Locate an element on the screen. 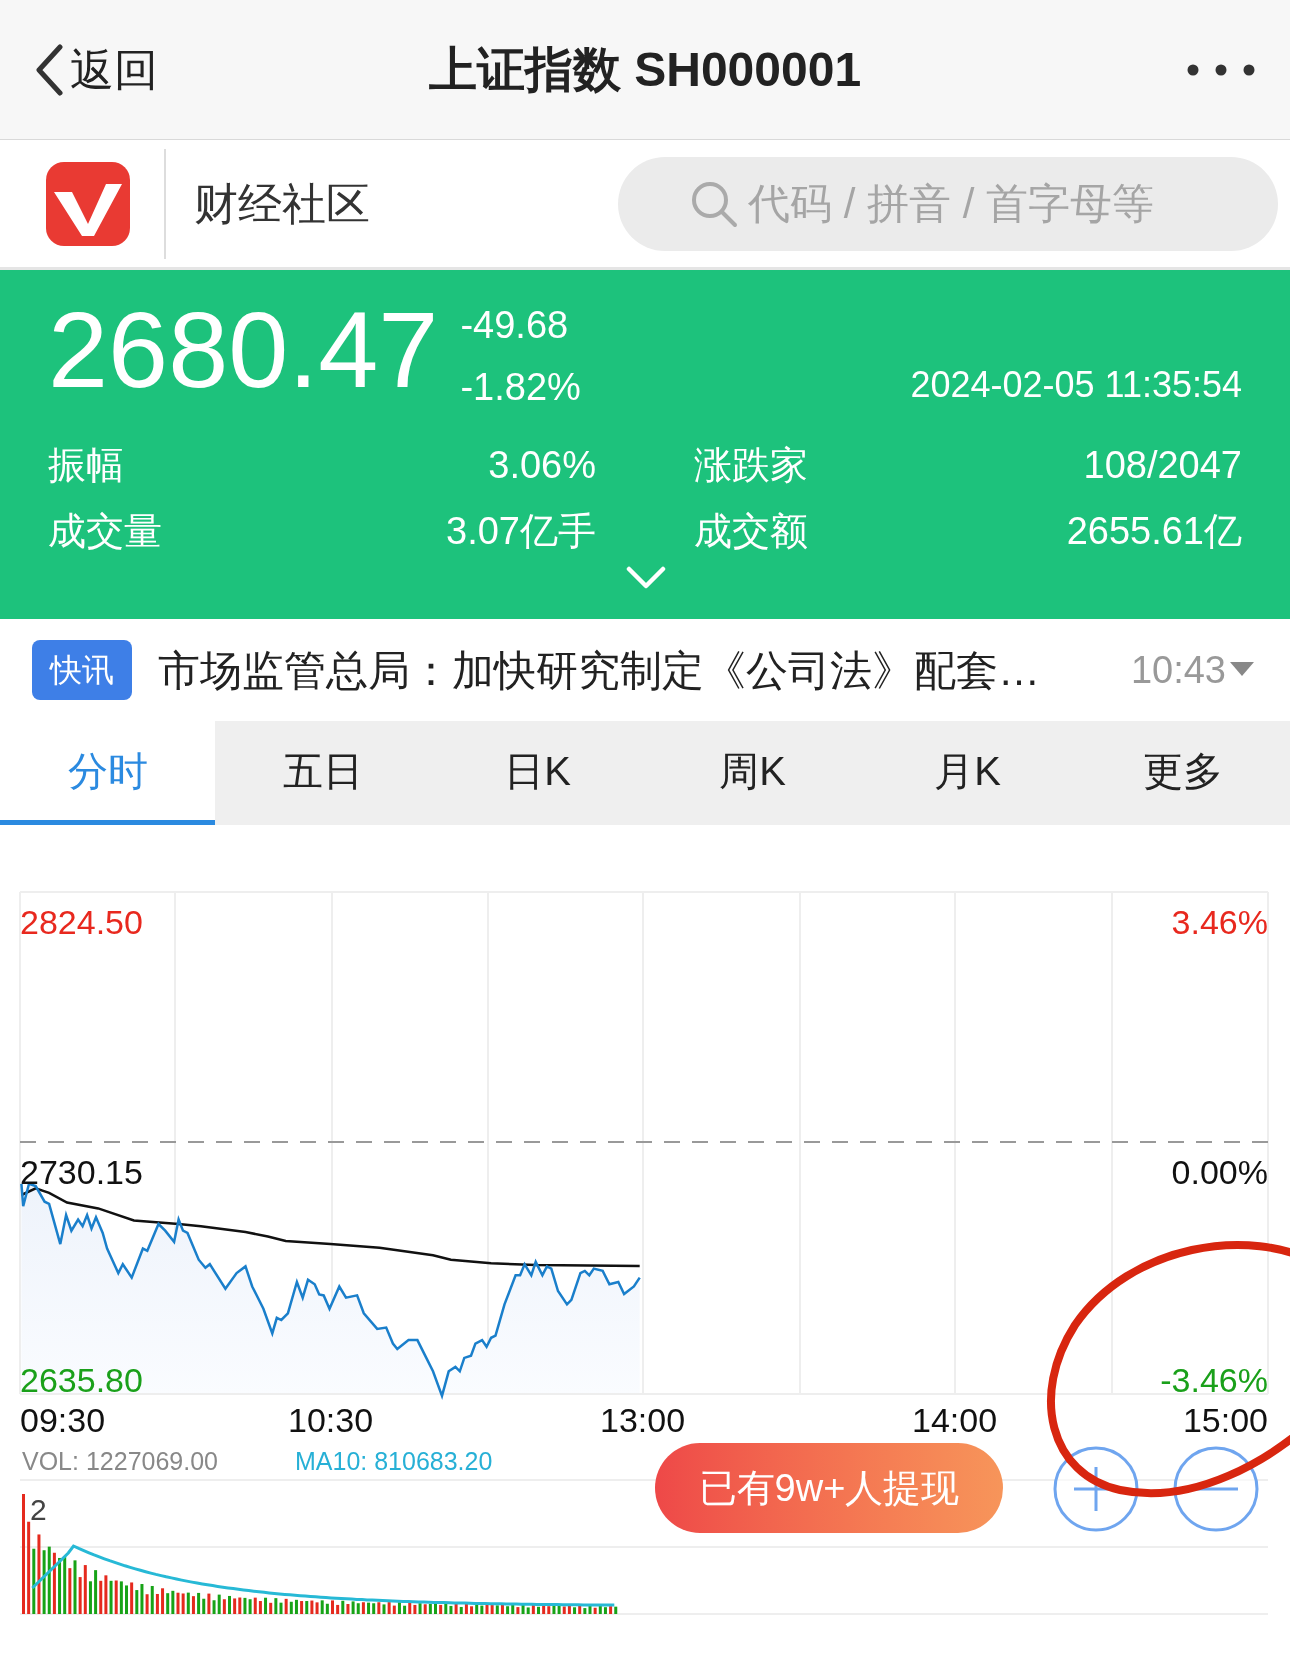 This screenshot has height=1674, width=1290. percent-change: -1.82% is located at coordinates (520, 387).